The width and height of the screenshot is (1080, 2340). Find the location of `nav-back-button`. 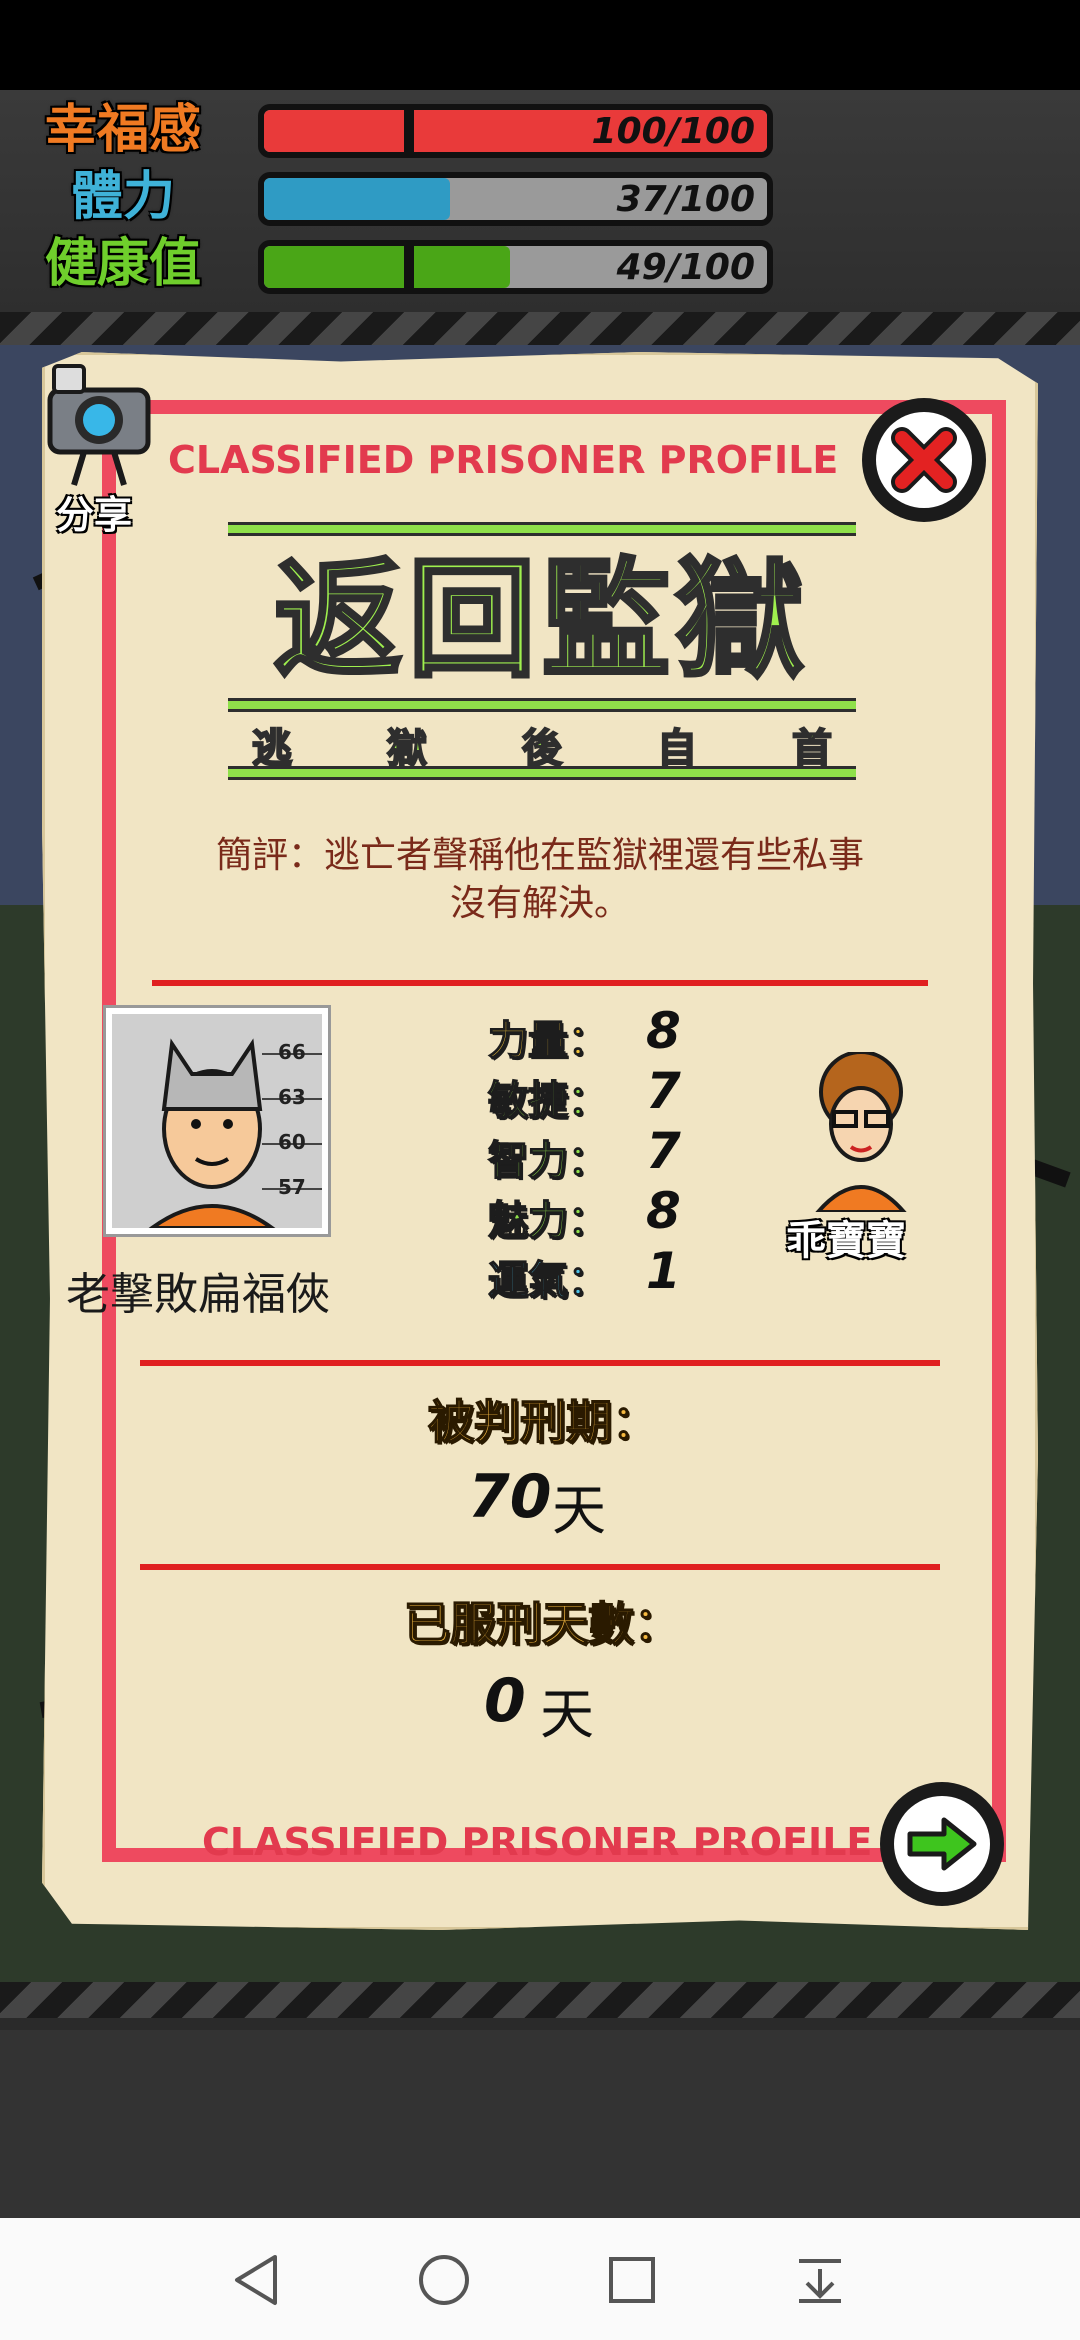

nav-back-button is located at coordinates (256, 2280).